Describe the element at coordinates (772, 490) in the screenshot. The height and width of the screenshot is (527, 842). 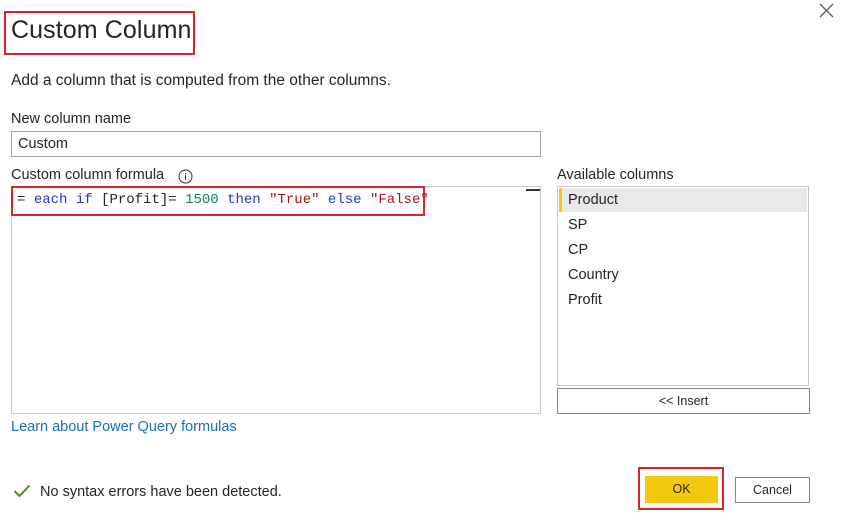
I see `cancel-button: Cancel` at that location.